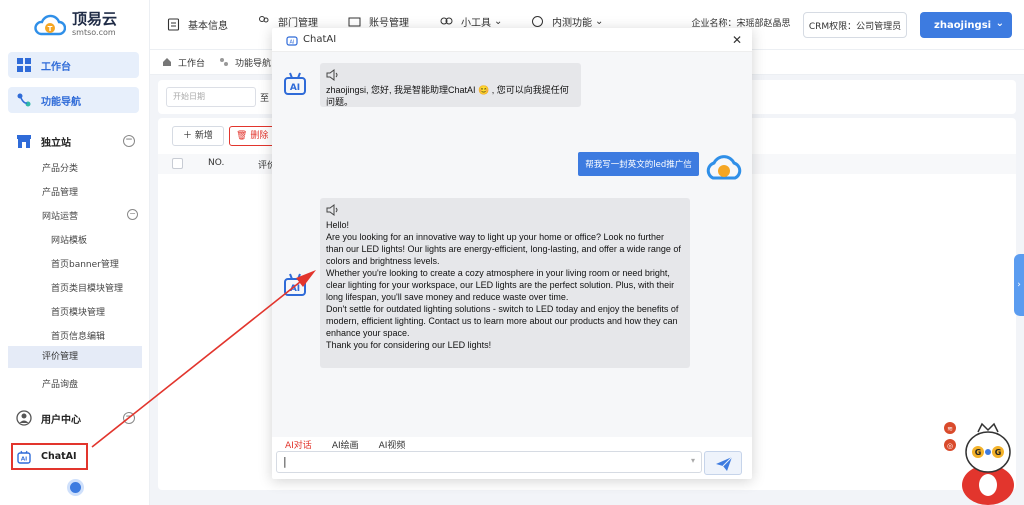 The image size is (1024, 505). Describe the element at coordinates (73, 65) in the screenshot. I see `sidebar-item-workbench: 工作台` at that location.